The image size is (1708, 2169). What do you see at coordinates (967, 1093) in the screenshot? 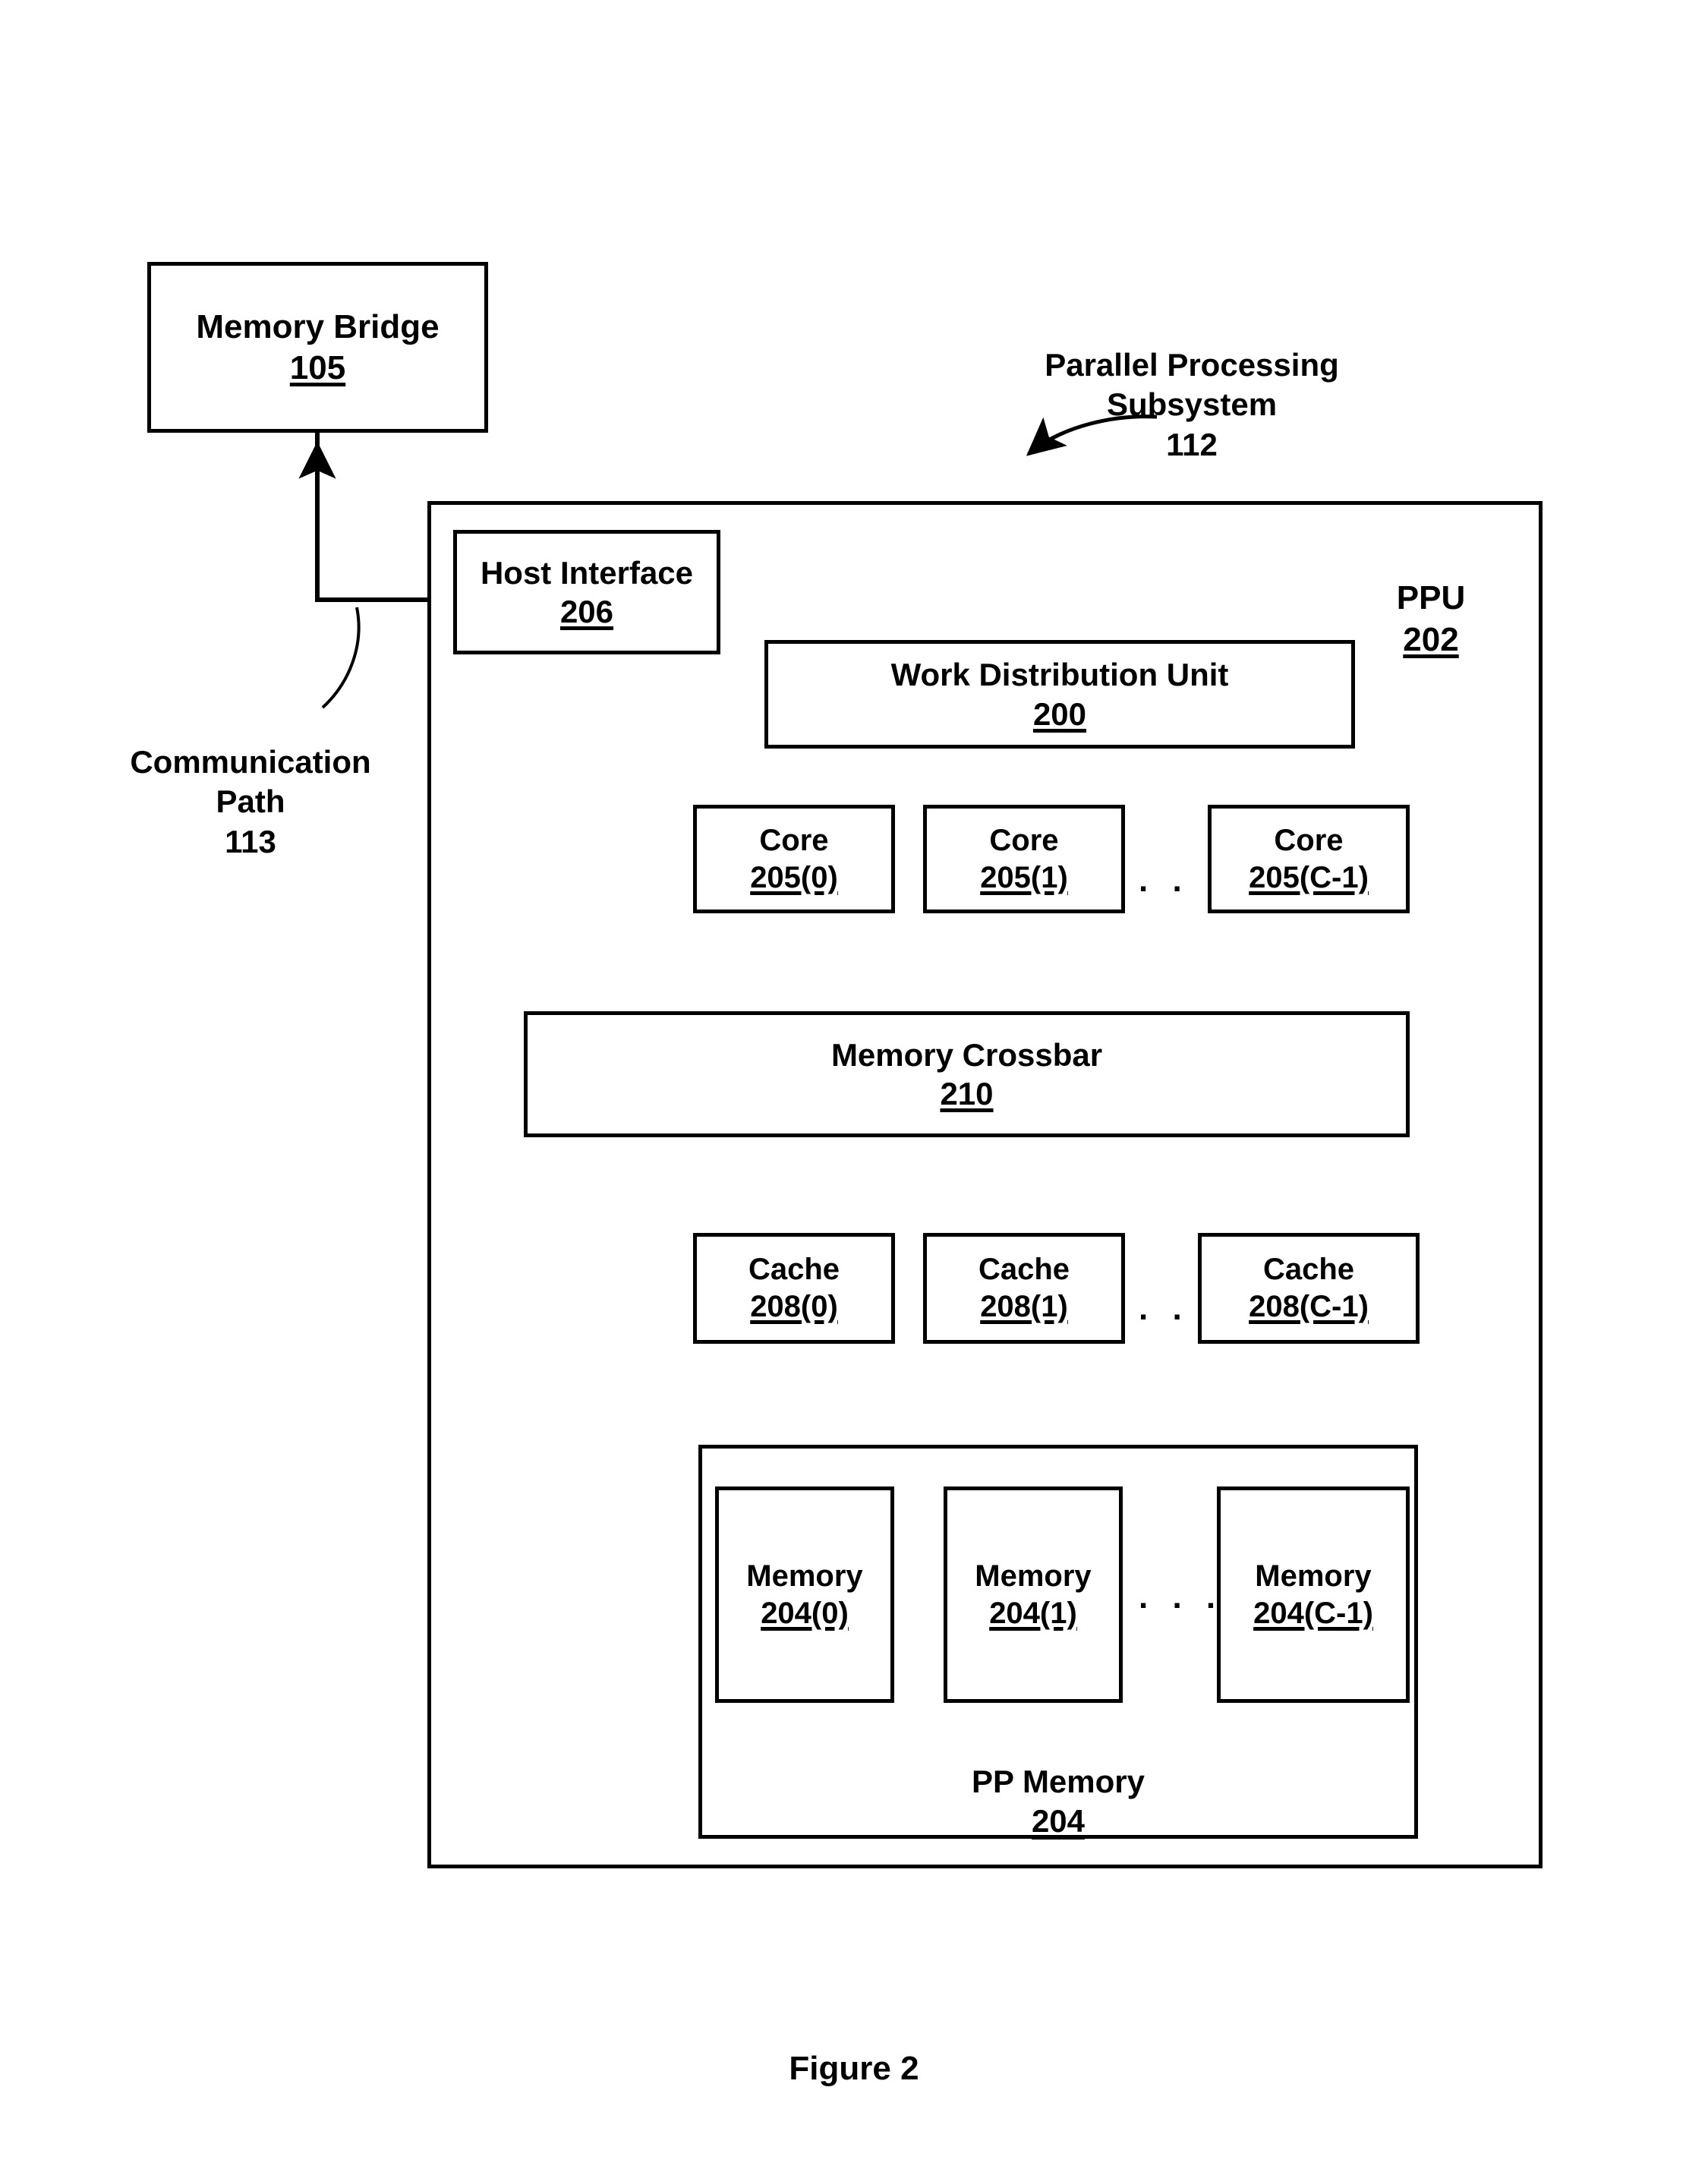
I see `memory-crossbar-number: 210` at bounding box center [967, 1093].